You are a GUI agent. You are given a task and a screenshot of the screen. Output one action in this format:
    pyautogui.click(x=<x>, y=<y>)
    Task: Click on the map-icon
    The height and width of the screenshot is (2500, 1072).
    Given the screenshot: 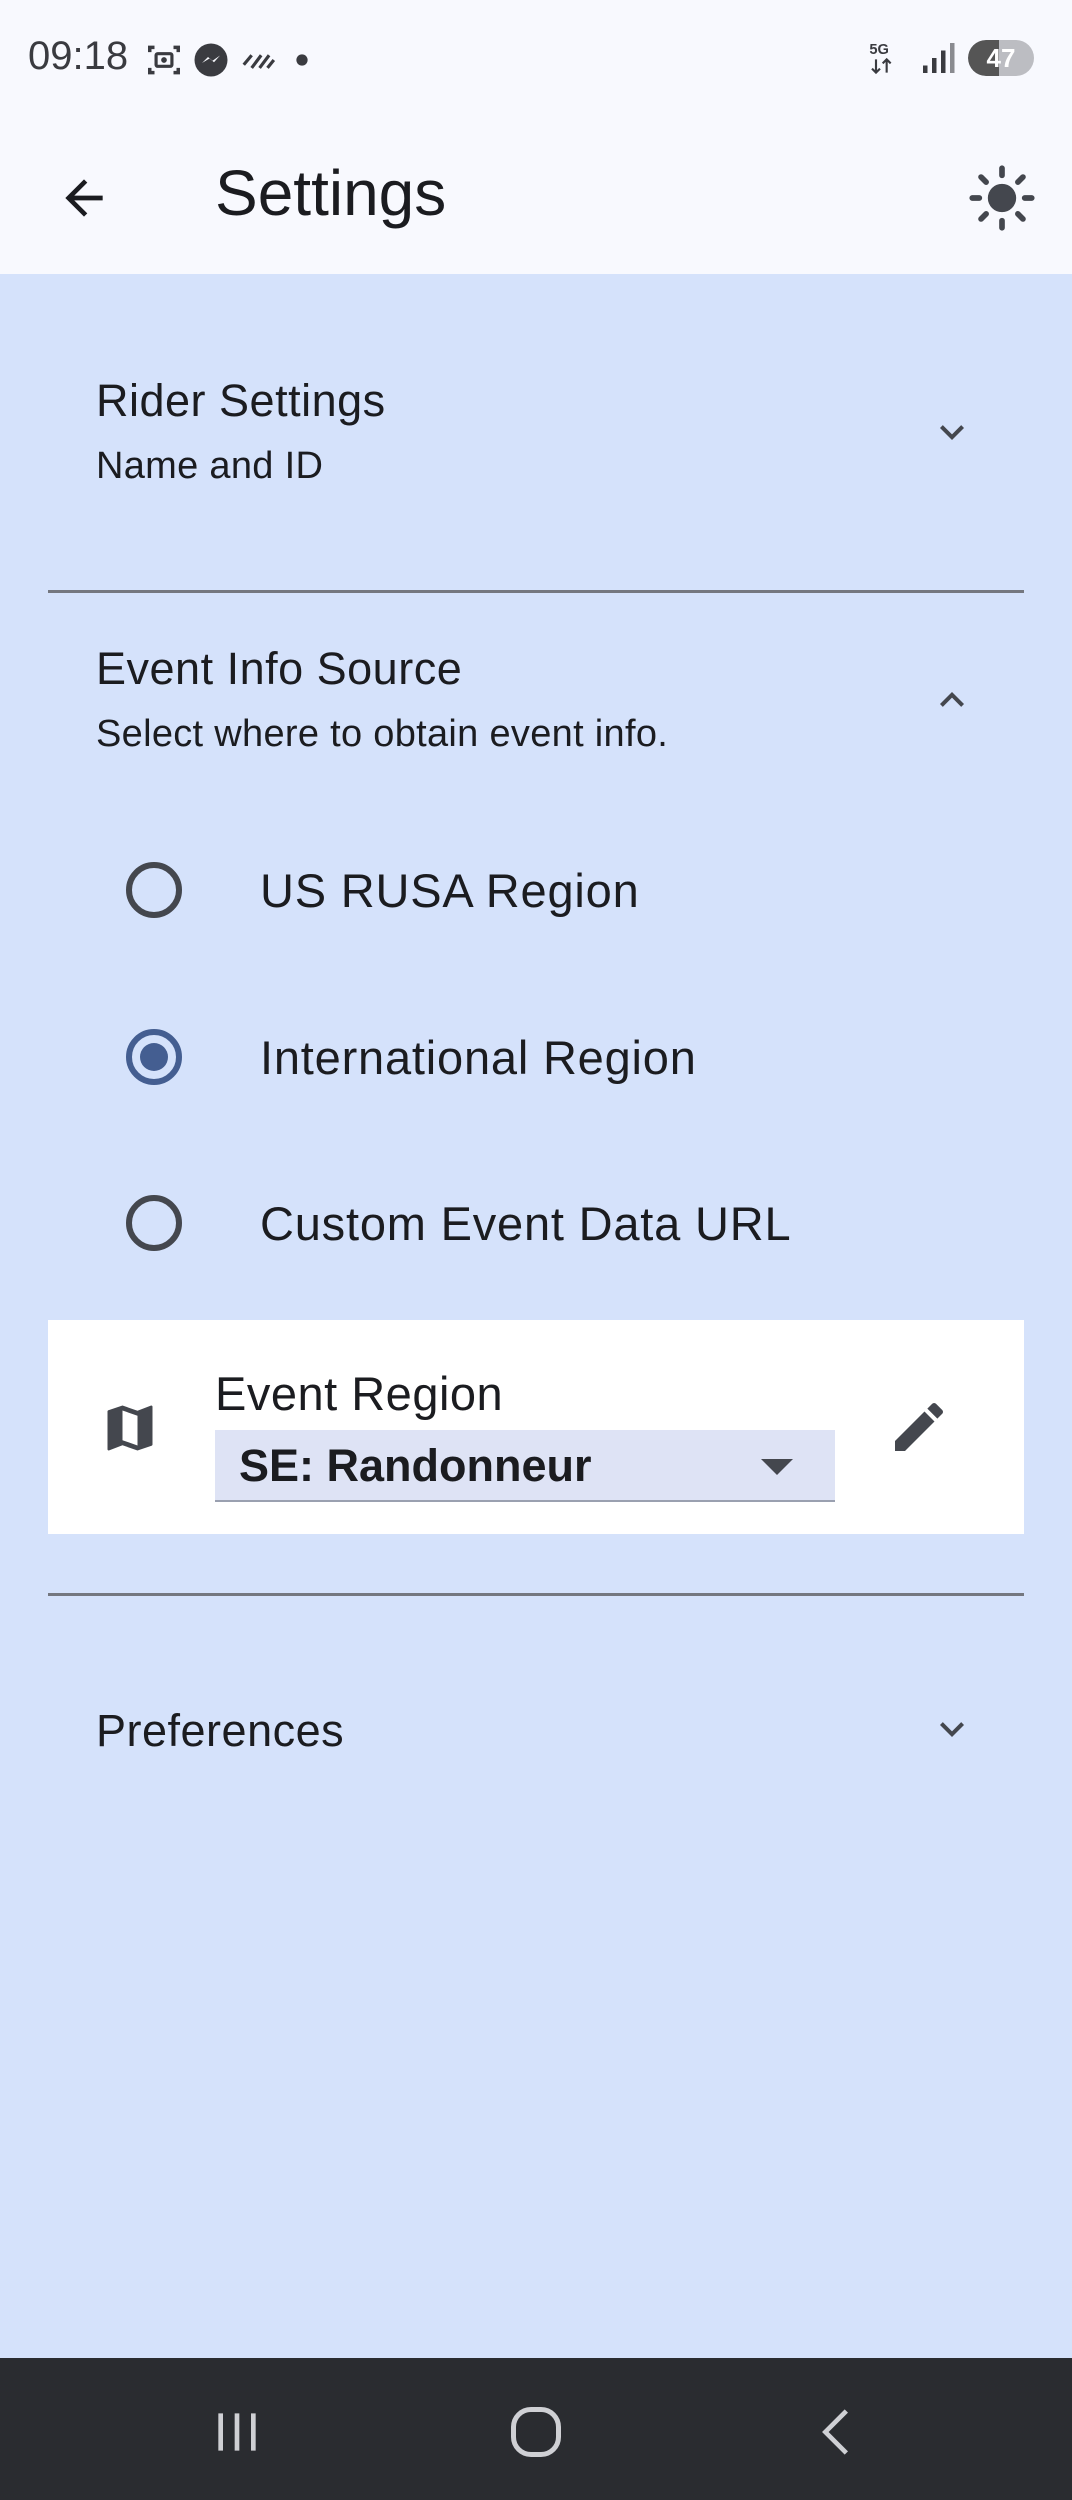 What is the action you would take?
    pyautogui.click(x=130, y=1428)
    